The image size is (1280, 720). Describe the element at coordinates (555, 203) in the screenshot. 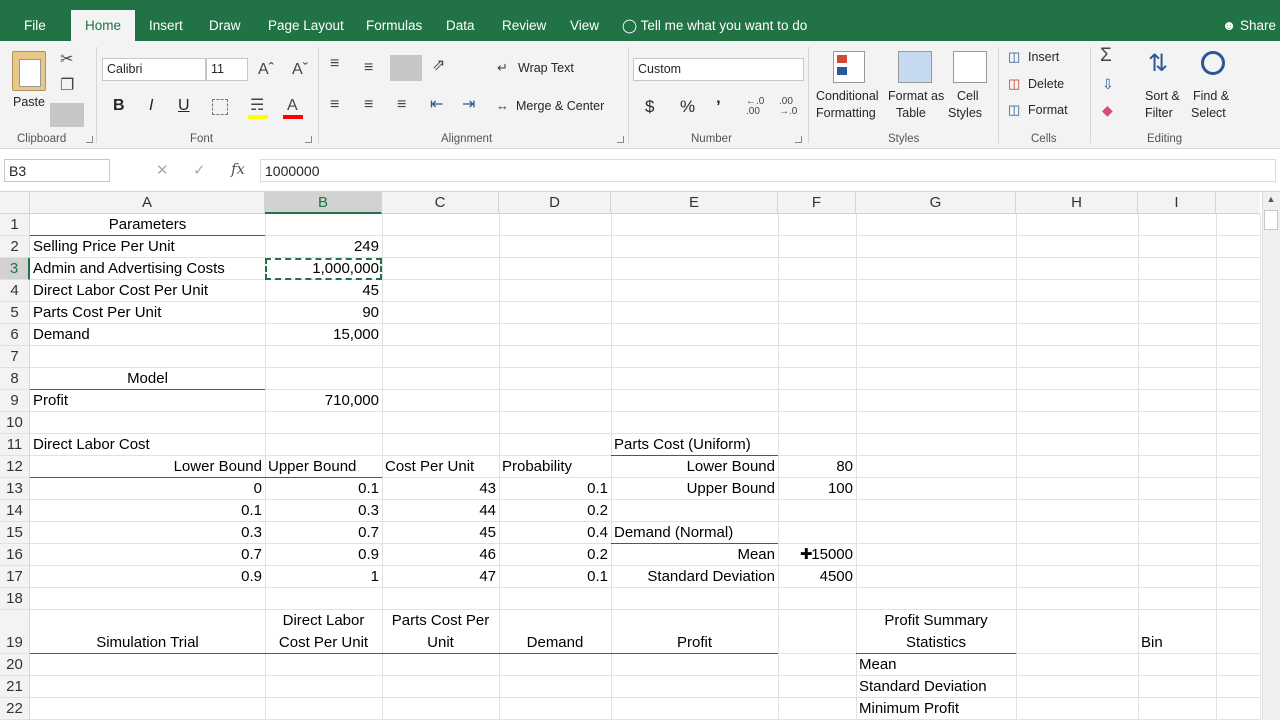

I see `column-header-d: D` at that location.